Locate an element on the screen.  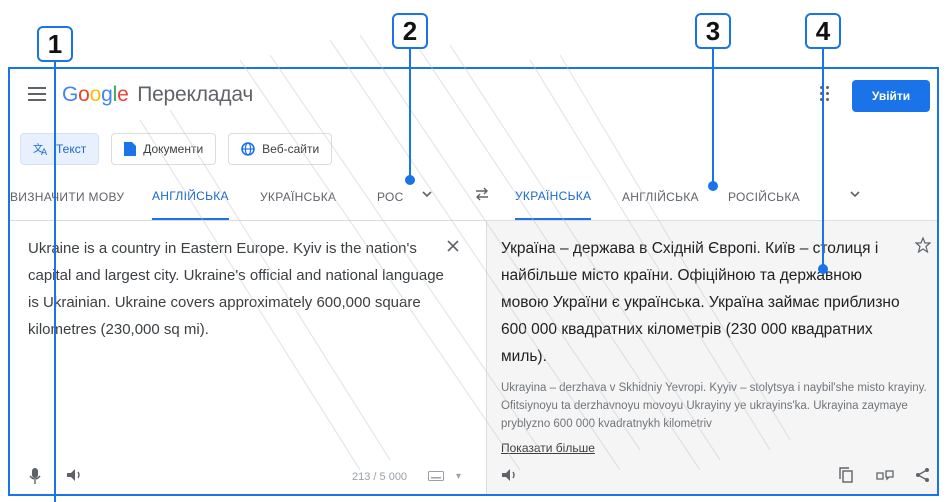
callout-4: 4 is located at coordinates (823, 31).